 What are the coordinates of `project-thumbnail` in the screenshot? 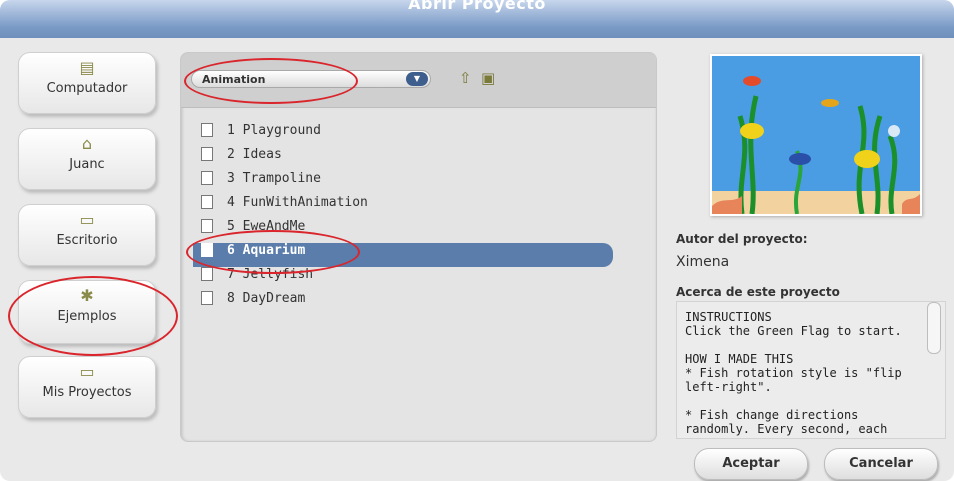 It's located at (816, 135).